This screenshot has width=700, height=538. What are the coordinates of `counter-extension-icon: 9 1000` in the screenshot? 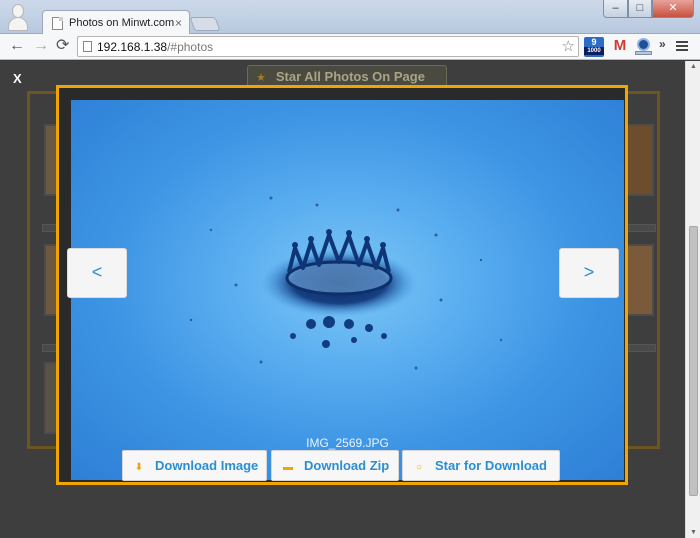 It's located at (594, 47).